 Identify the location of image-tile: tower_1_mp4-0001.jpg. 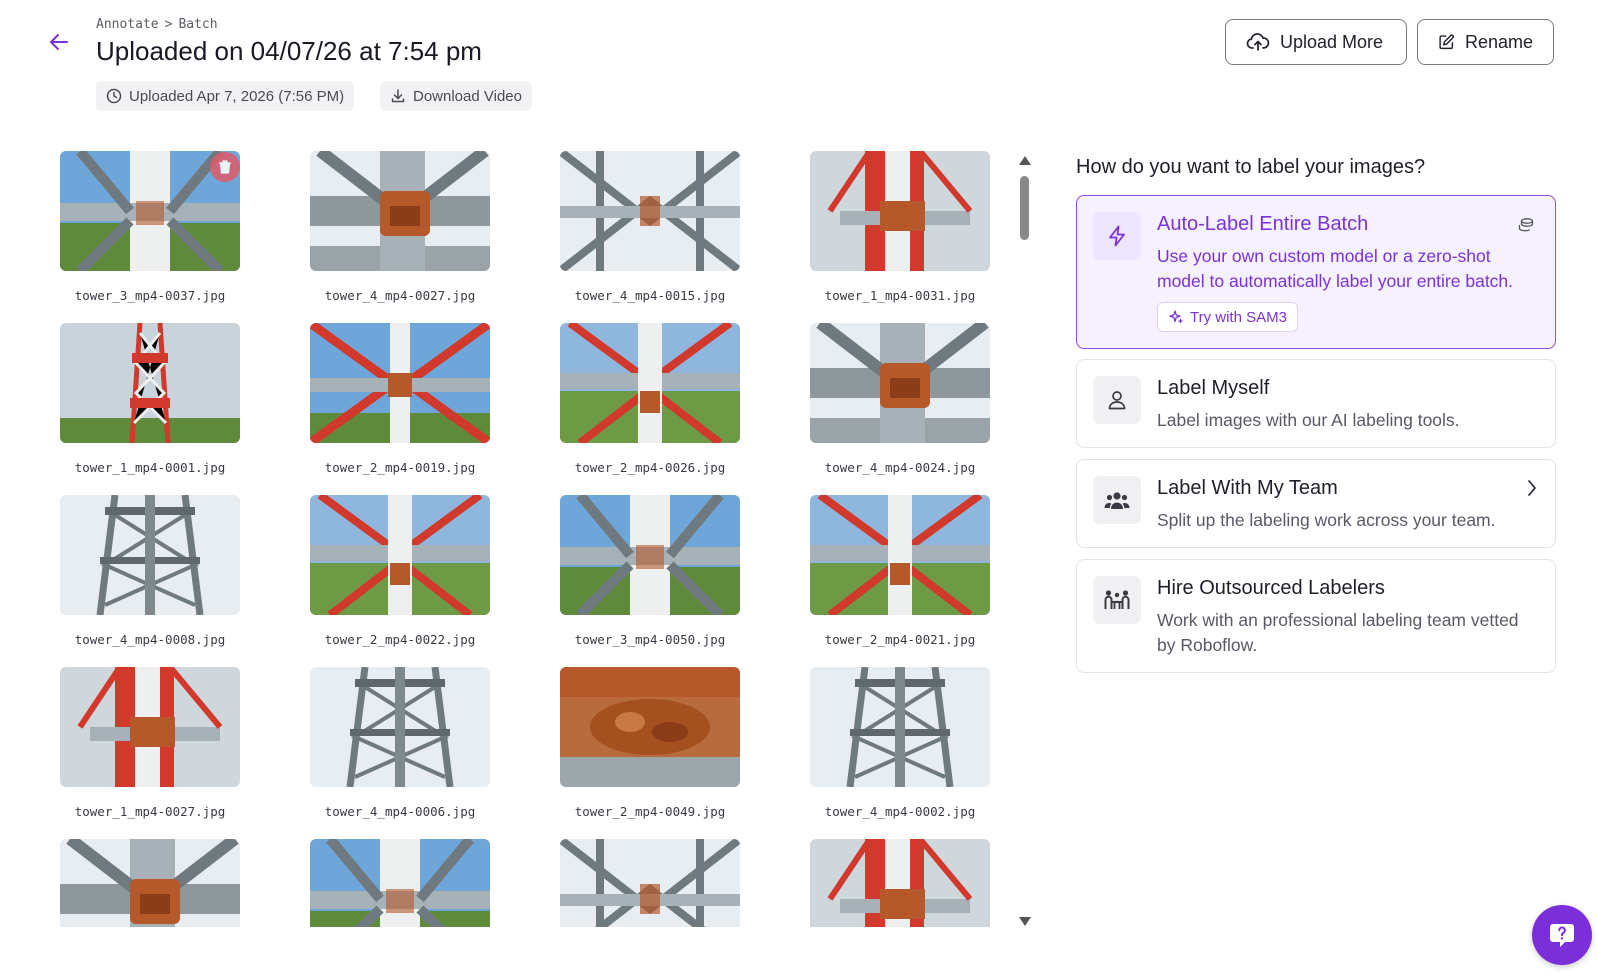
(150, 409).